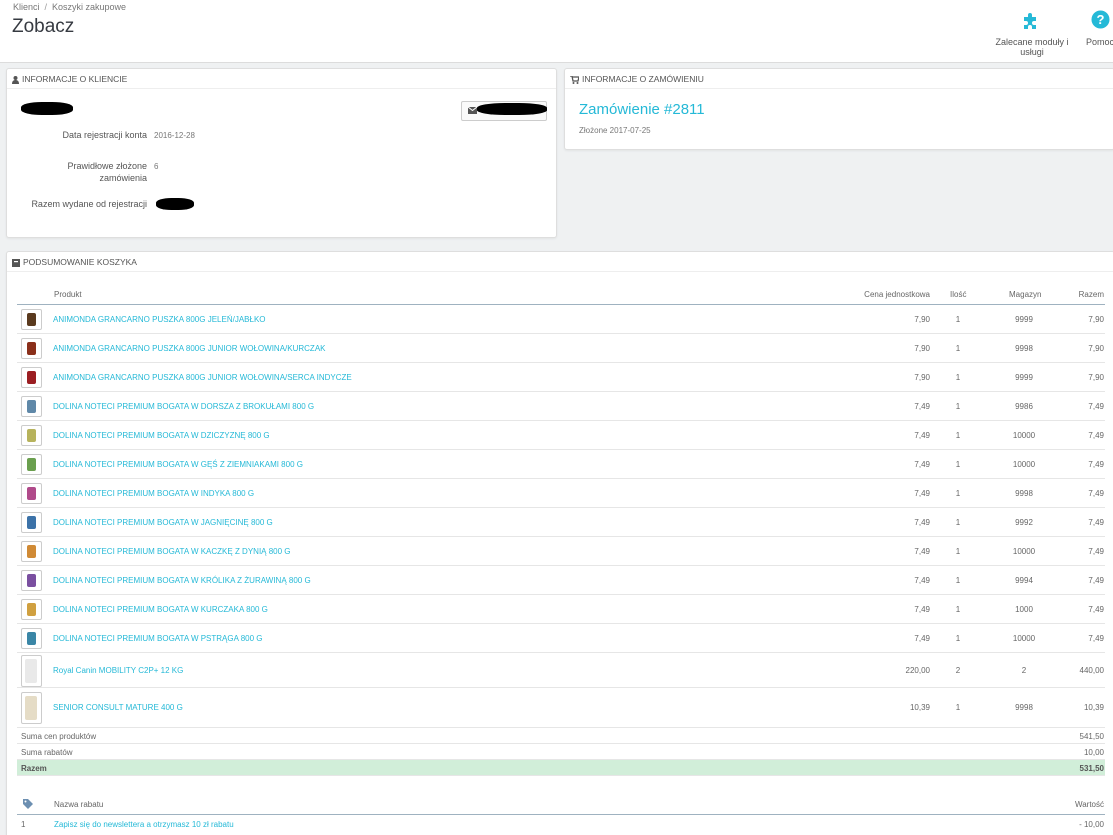 This screenshot has height=835, width=1113. I want to click on valid-orders-label-line2: zamówienia, so click(123, 178).